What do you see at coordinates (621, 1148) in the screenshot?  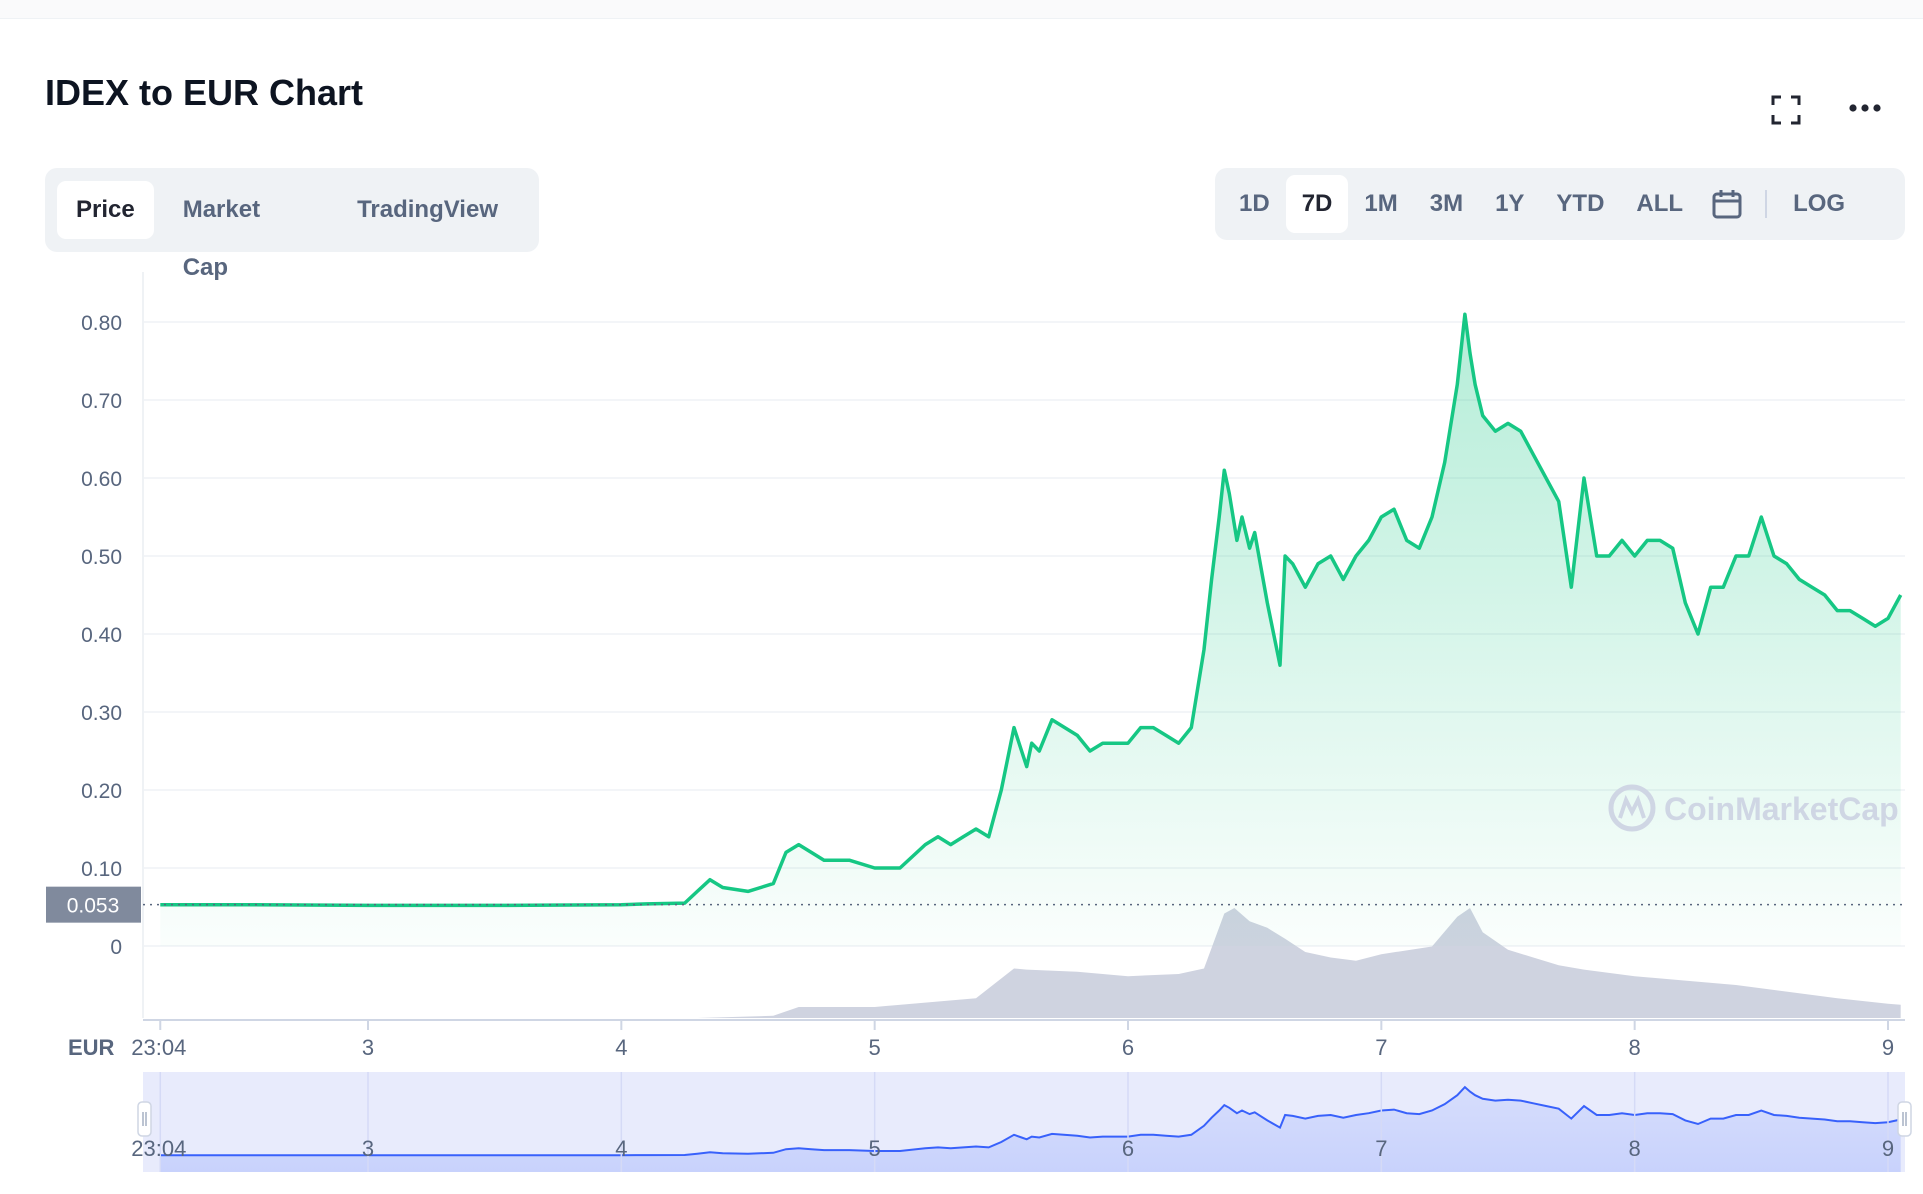 I see `navigator-tick-label: 4` at bounding box center [621, 1148].